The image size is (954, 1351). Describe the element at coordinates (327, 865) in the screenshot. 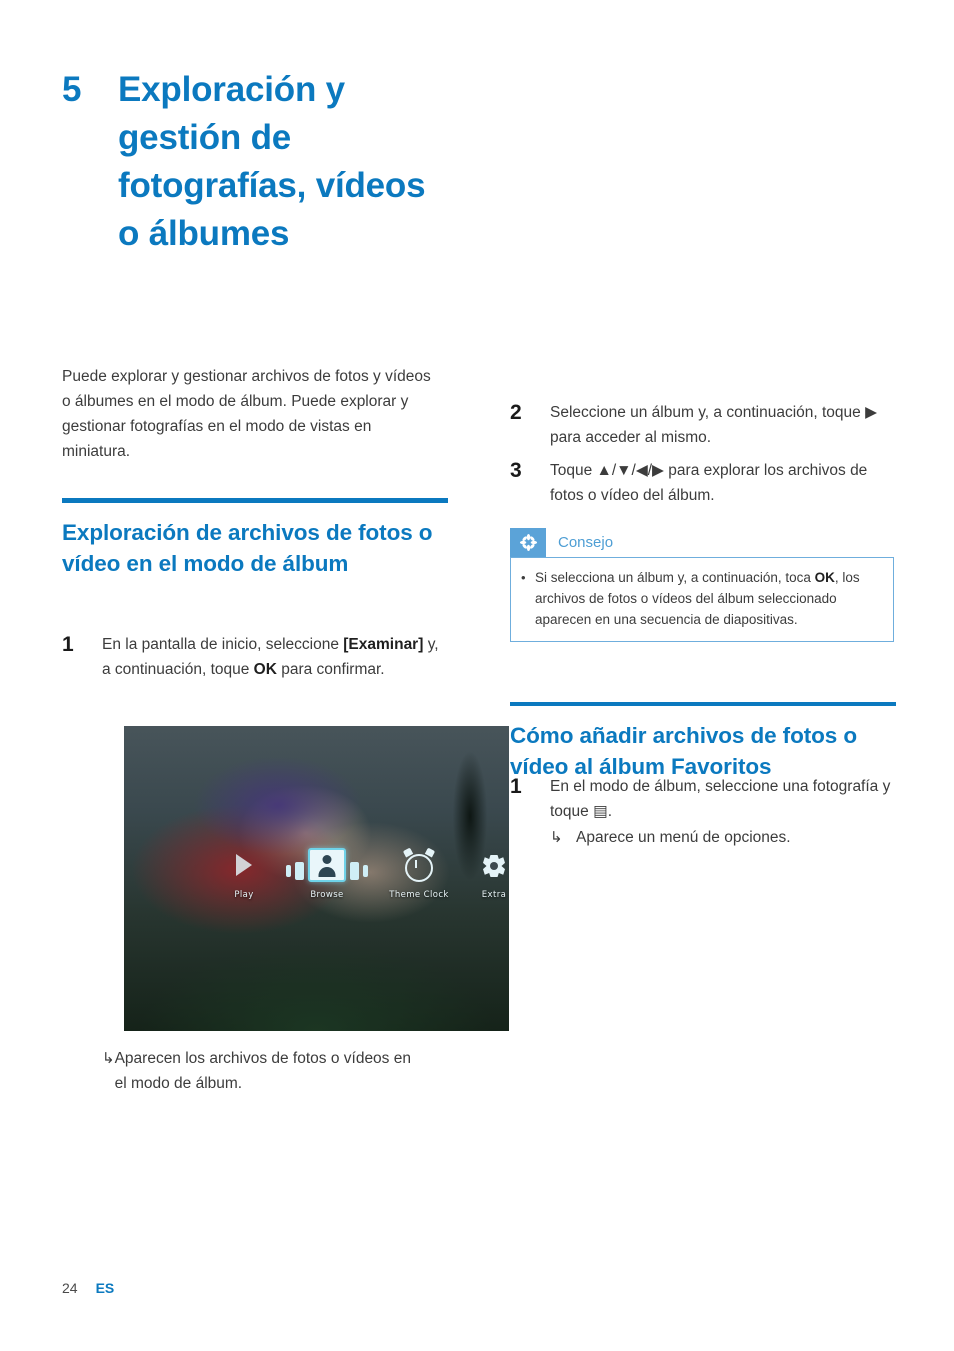

I see `browse-person-icon` at that location.